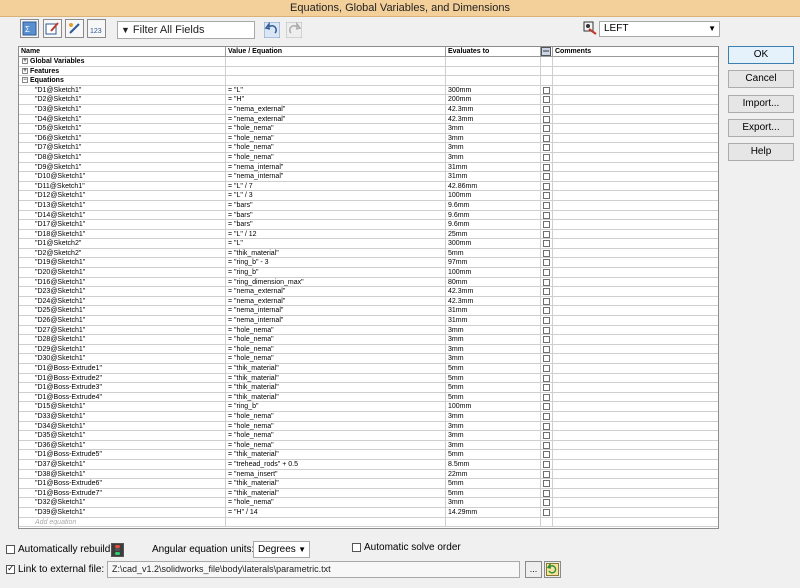 Image resolution: width=800 pixels, height=588 pixels. Describe the element at coordinates (547, 51) in the screenshot. I see `header-suppress` at that location.